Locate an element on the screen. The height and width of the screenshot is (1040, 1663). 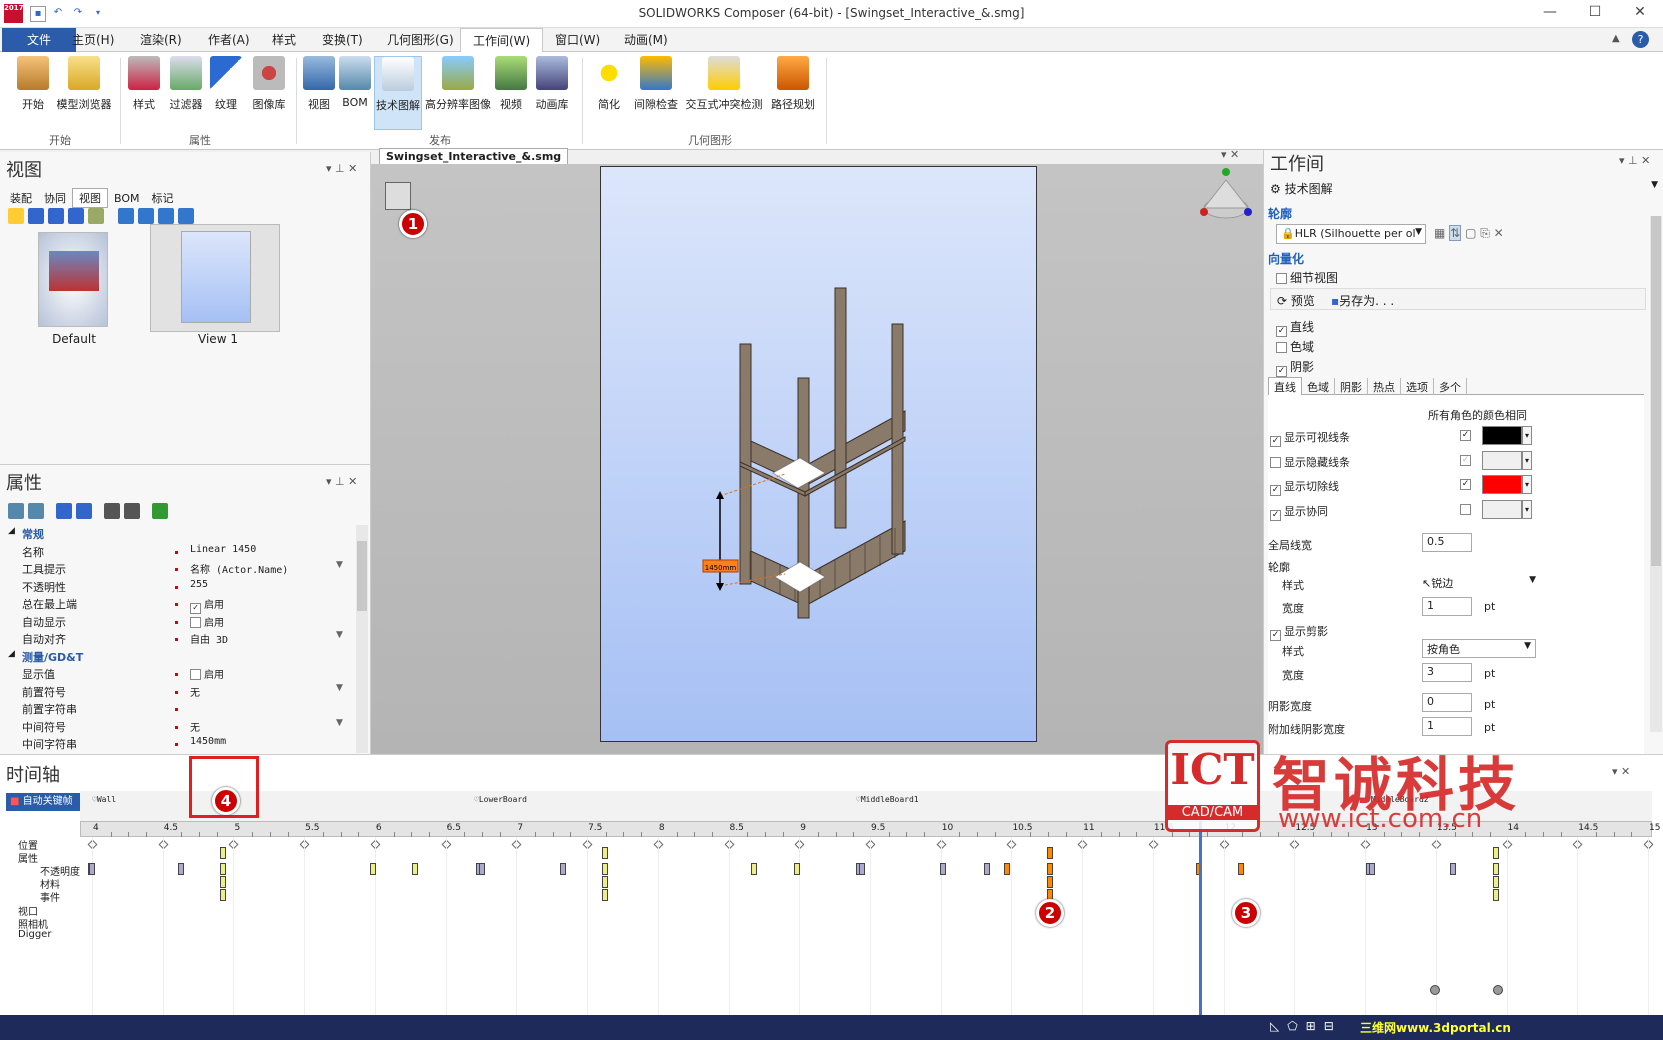
update-view-icon is located at coordinates (76, 216).